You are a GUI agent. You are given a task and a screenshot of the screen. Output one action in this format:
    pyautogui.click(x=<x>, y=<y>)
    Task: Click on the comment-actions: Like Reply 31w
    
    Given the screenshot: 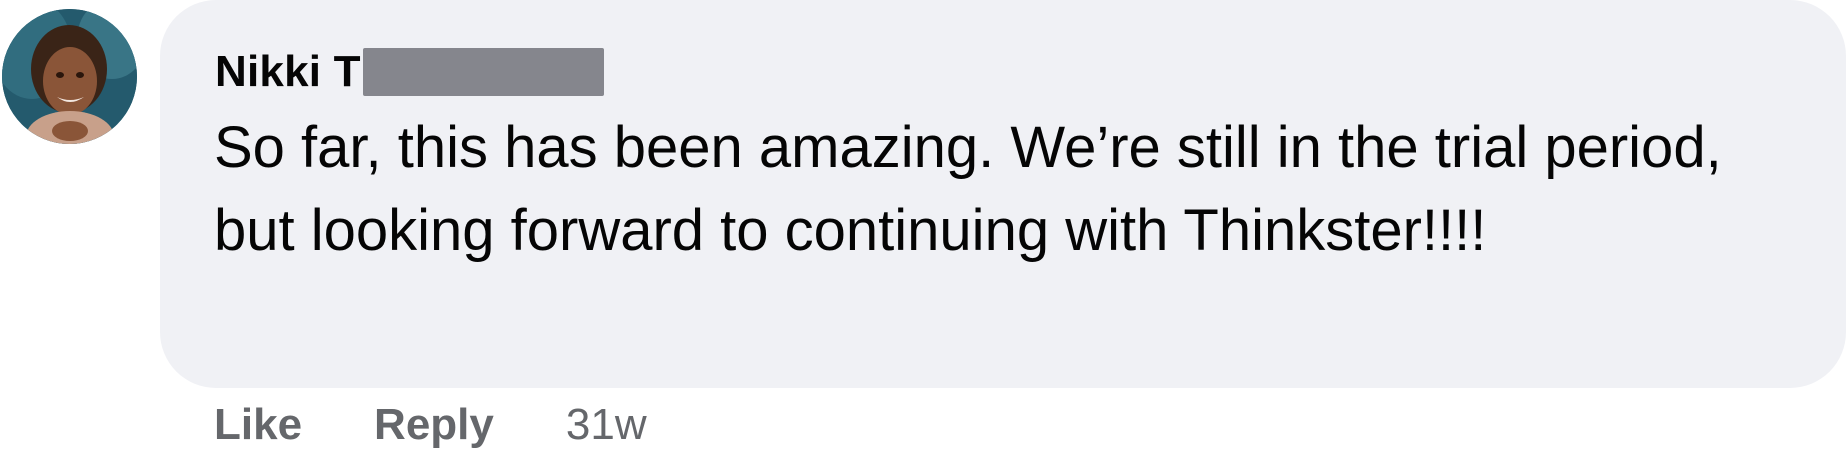 What is the action you would take?
    pyautogui.click(x=430, y=425)
    